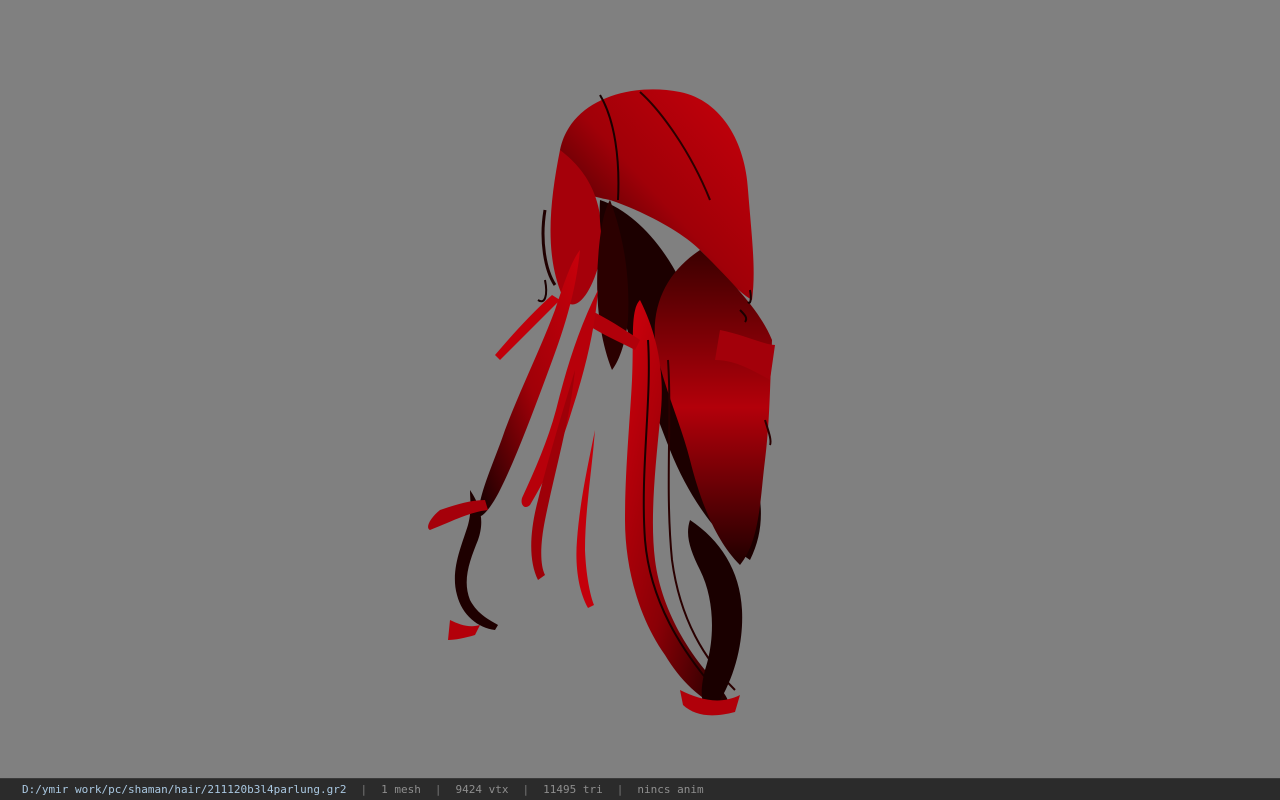 This screenshot has height=800, width=1280. Describe the element at coordinates (401, 789) in the screenshot. I see `mesh-count: 1 mesh` at that location.